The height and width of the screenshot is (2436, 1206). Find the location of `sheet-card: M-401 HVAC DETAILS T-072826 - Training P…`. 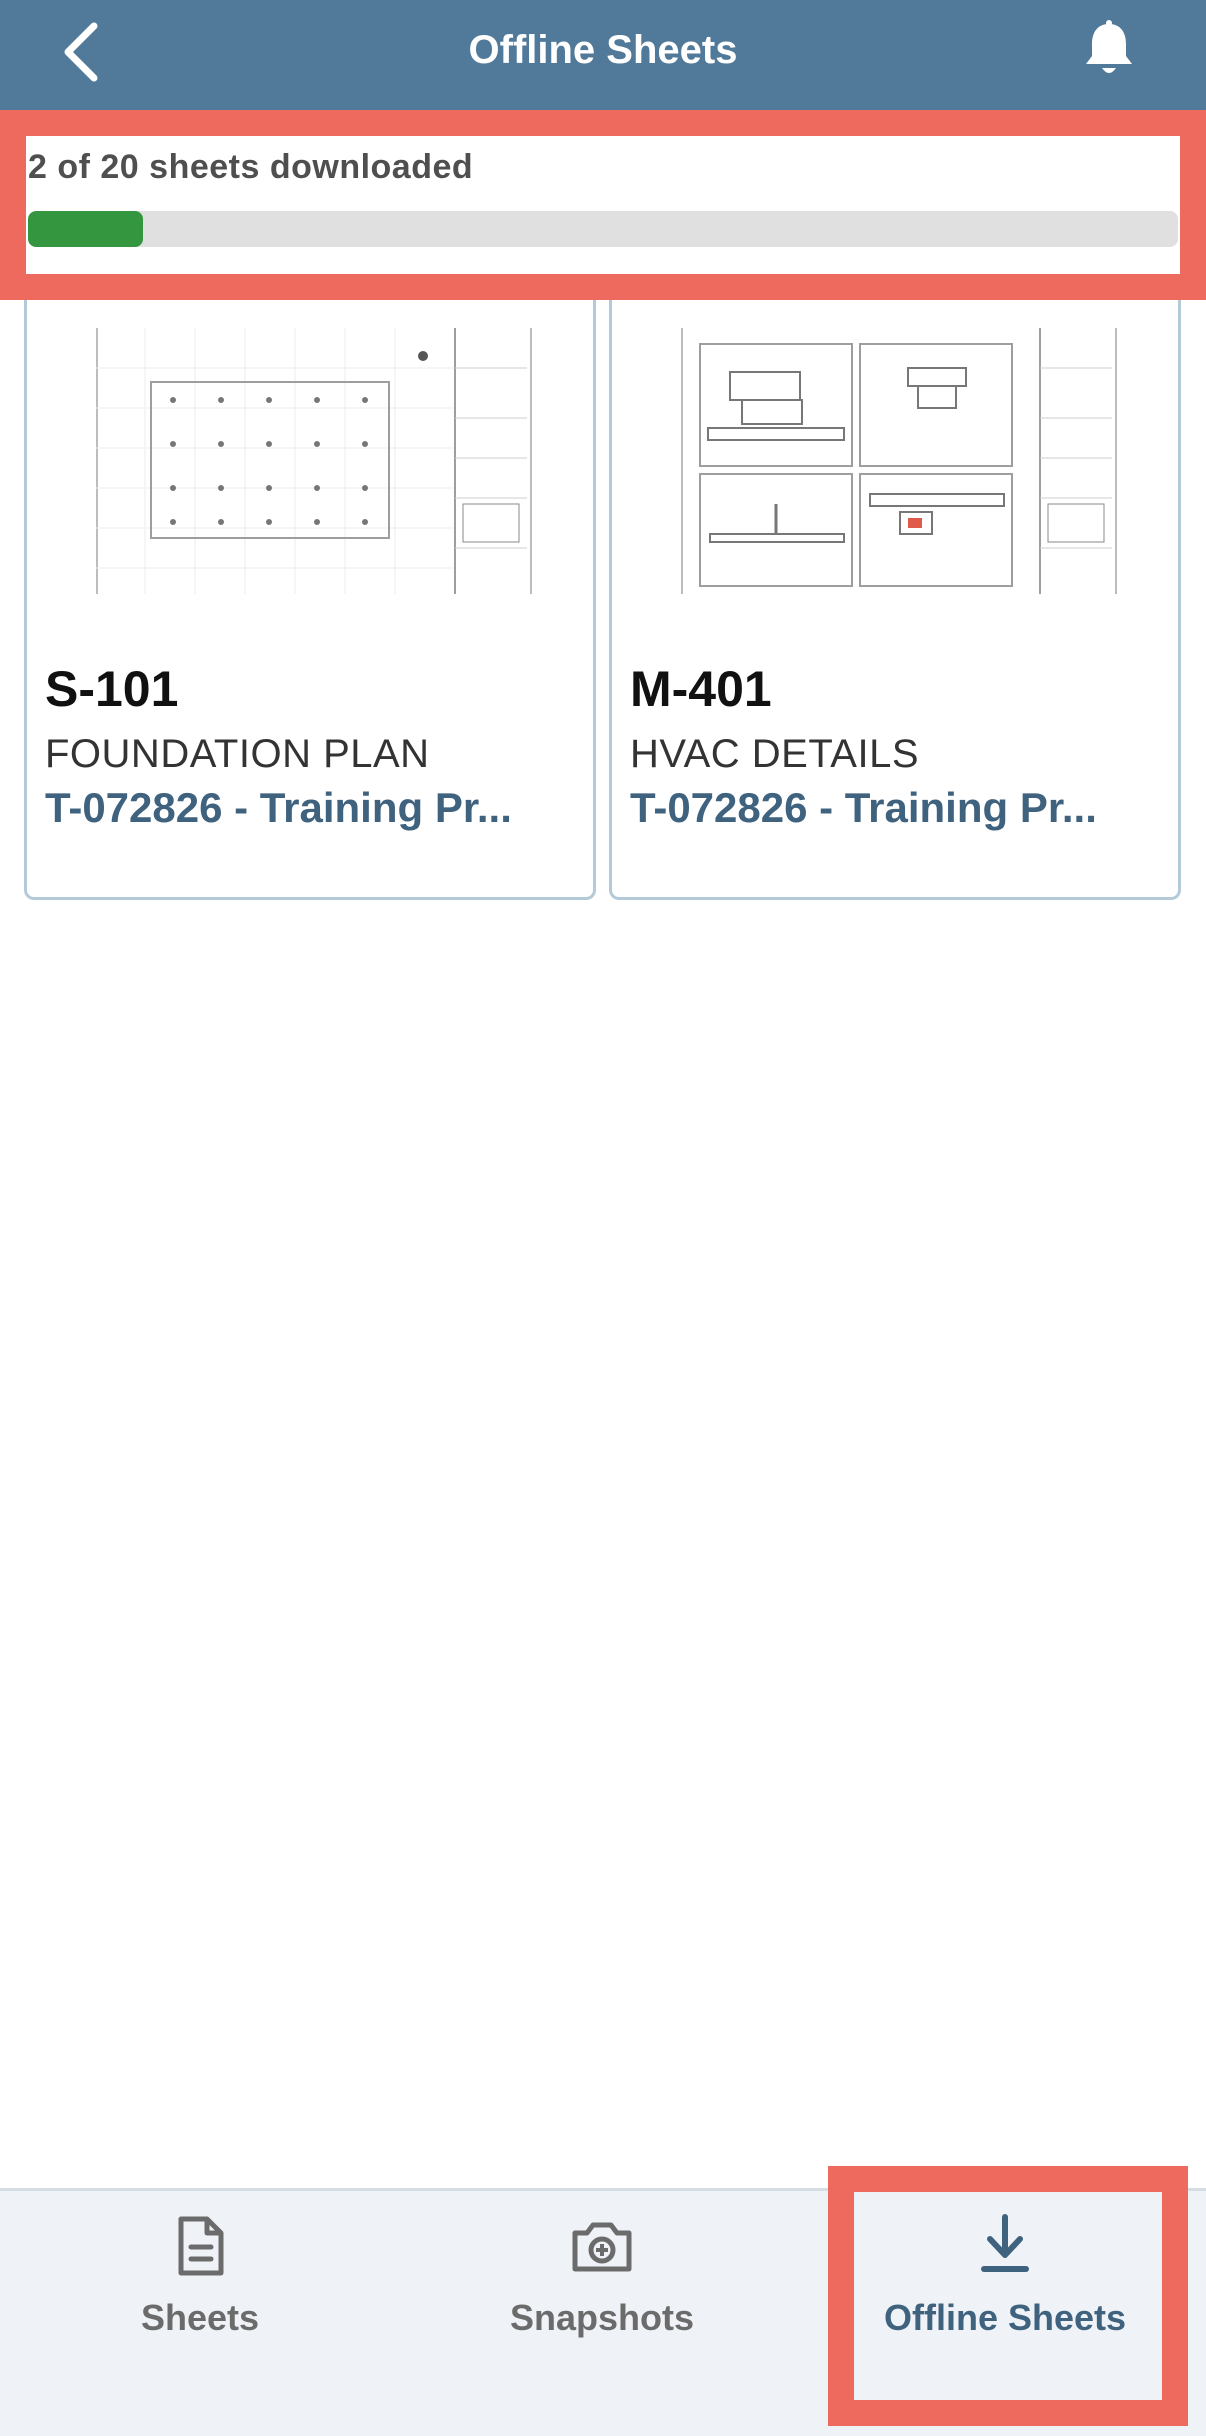

sheet-card: M-401 HVAC DETAILS T-072826 - Training P… is located at coordinates (895, 600).